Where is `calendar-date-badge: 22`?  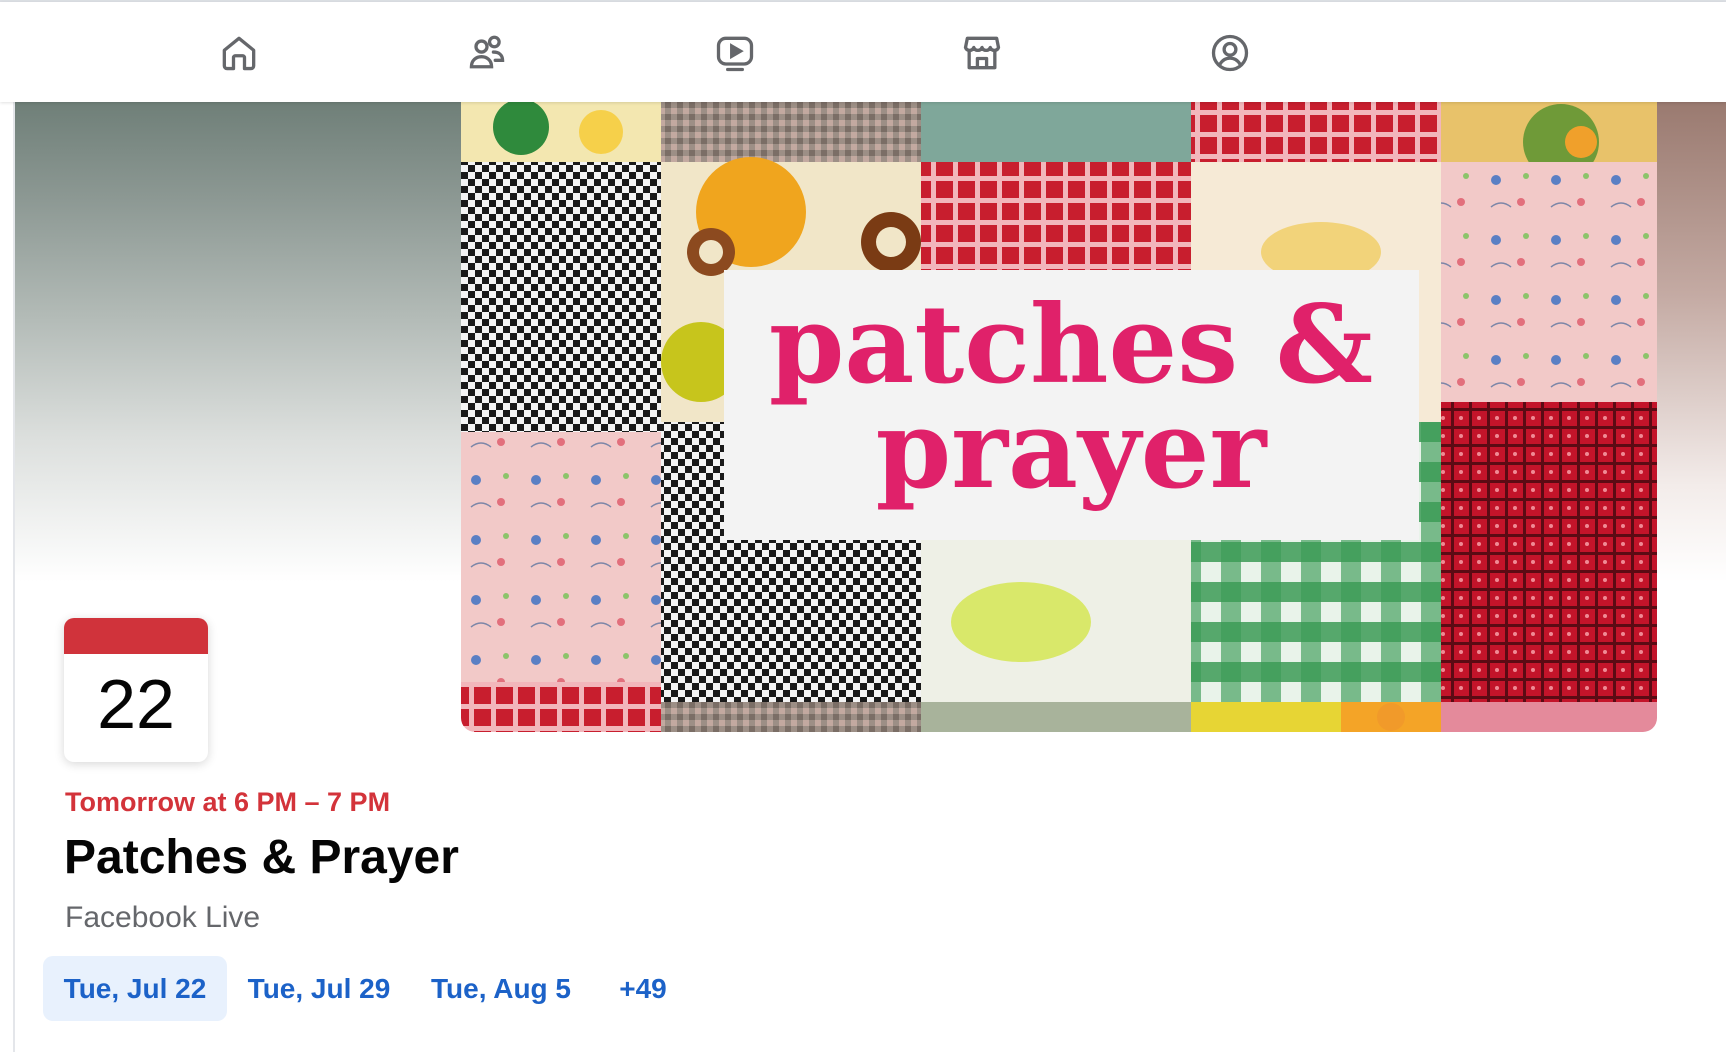 calendar-date-badge: 22 is located at coordinates (136, 690).